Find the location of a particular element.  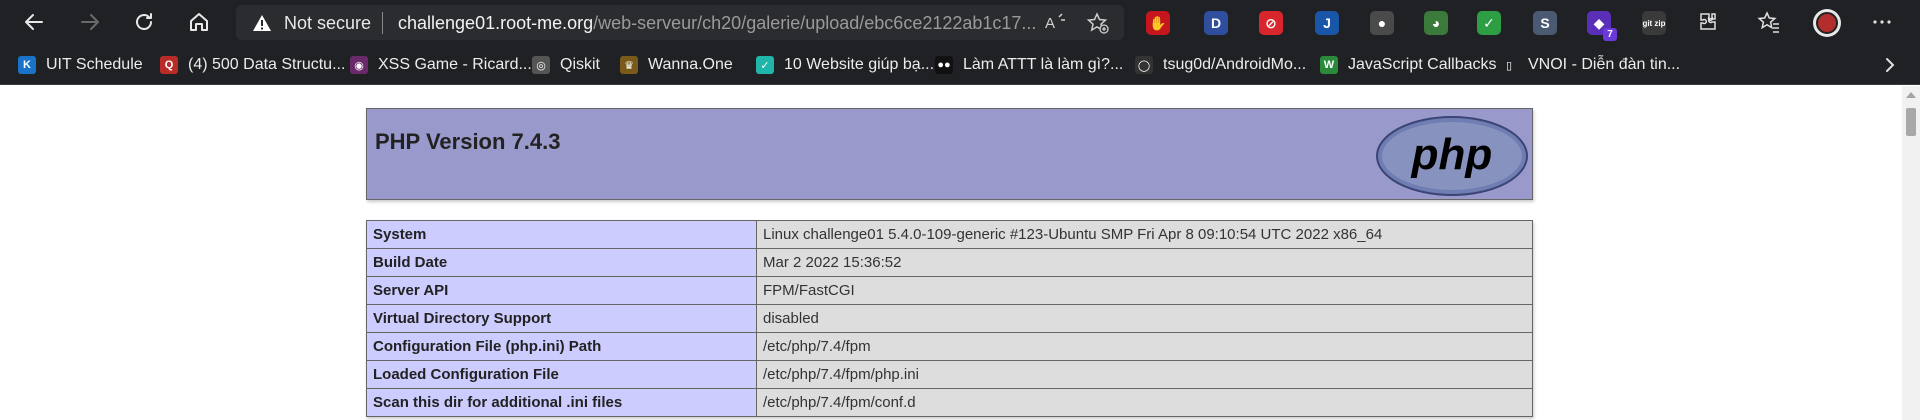

scroll-up-arrow-icon is located at coordinates (1911, 95).